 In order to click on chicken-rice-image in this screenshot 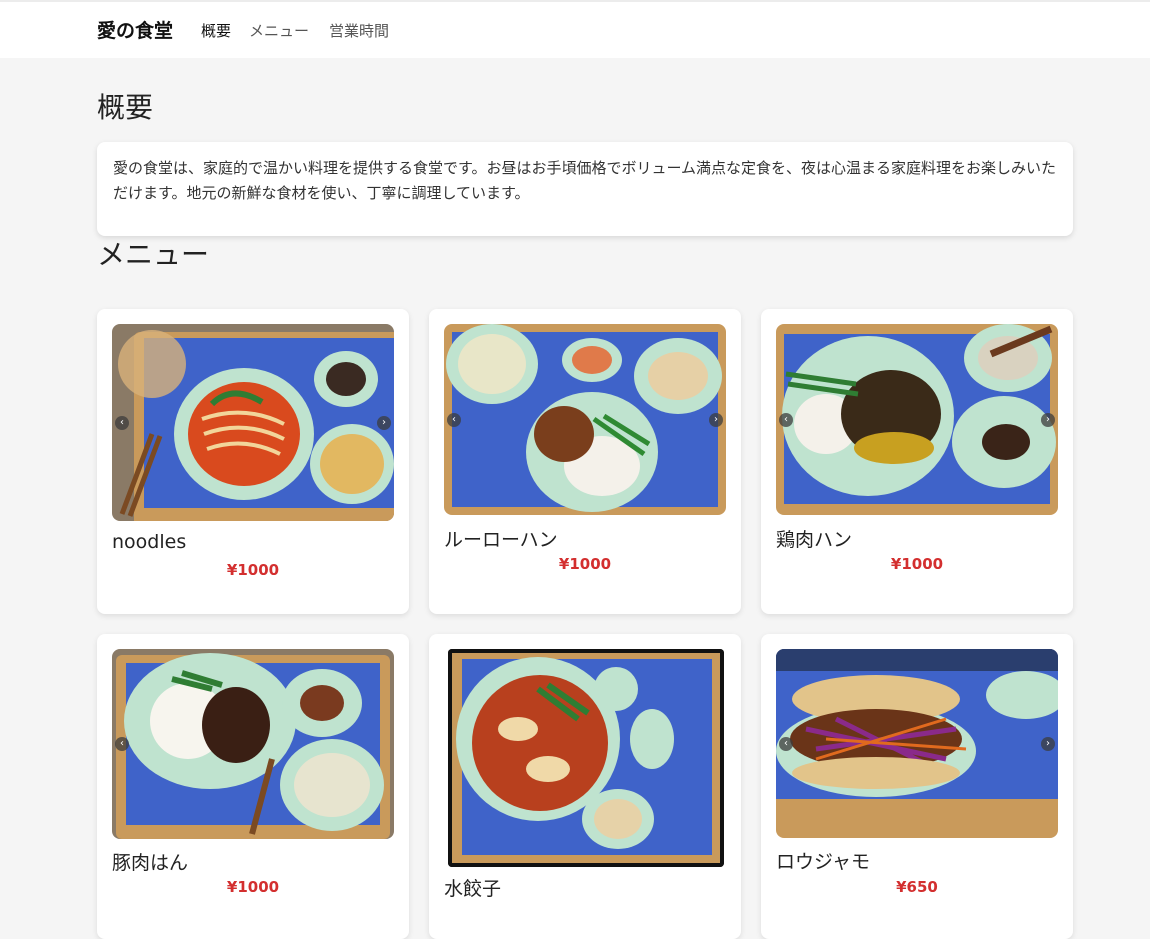, I will do `click(917, 419)`.